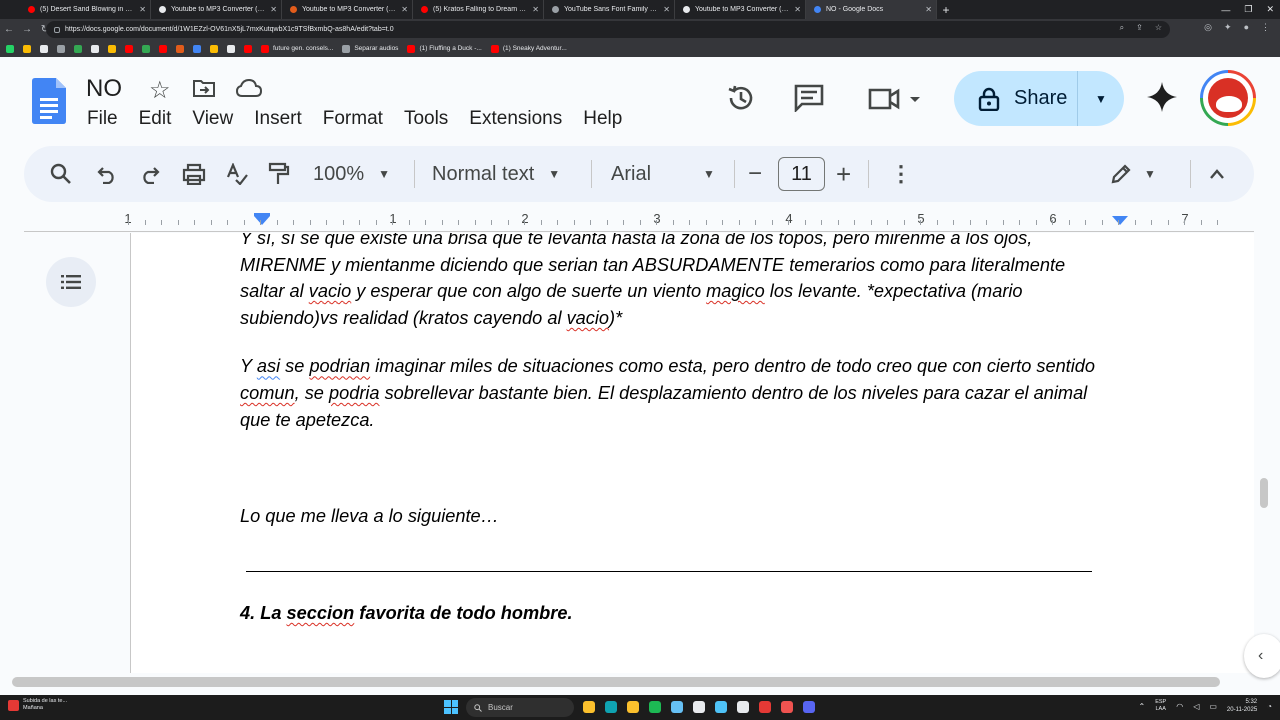 The height and width of the screenshot is (720, 1280). I want to click on language-indicator: ESP LAA, so click(1160, 706).